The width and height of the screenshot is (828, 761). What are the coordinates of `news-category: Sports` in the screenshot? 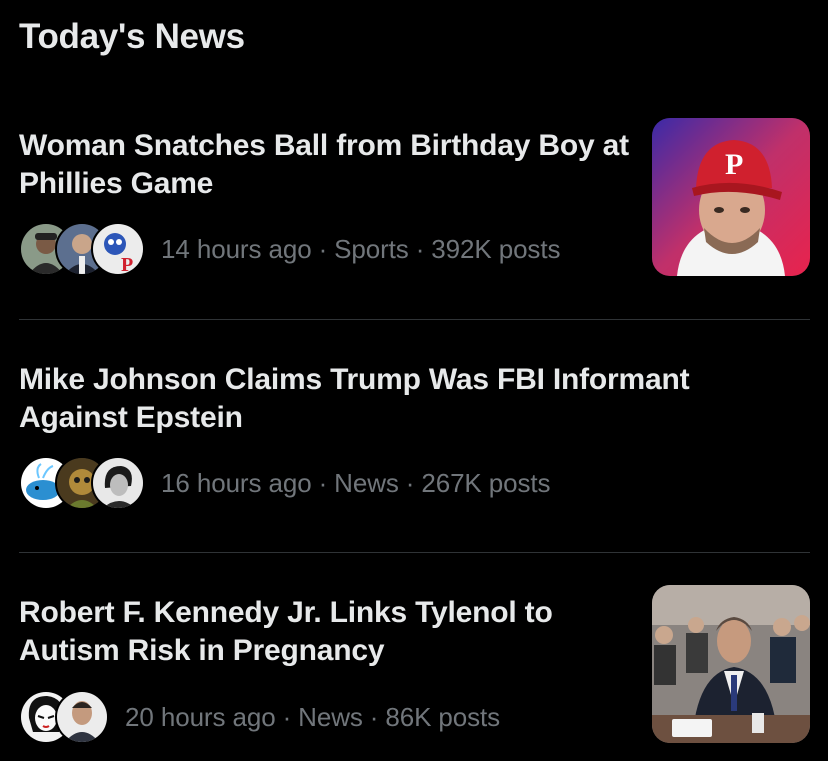 It's located at (371, 248).